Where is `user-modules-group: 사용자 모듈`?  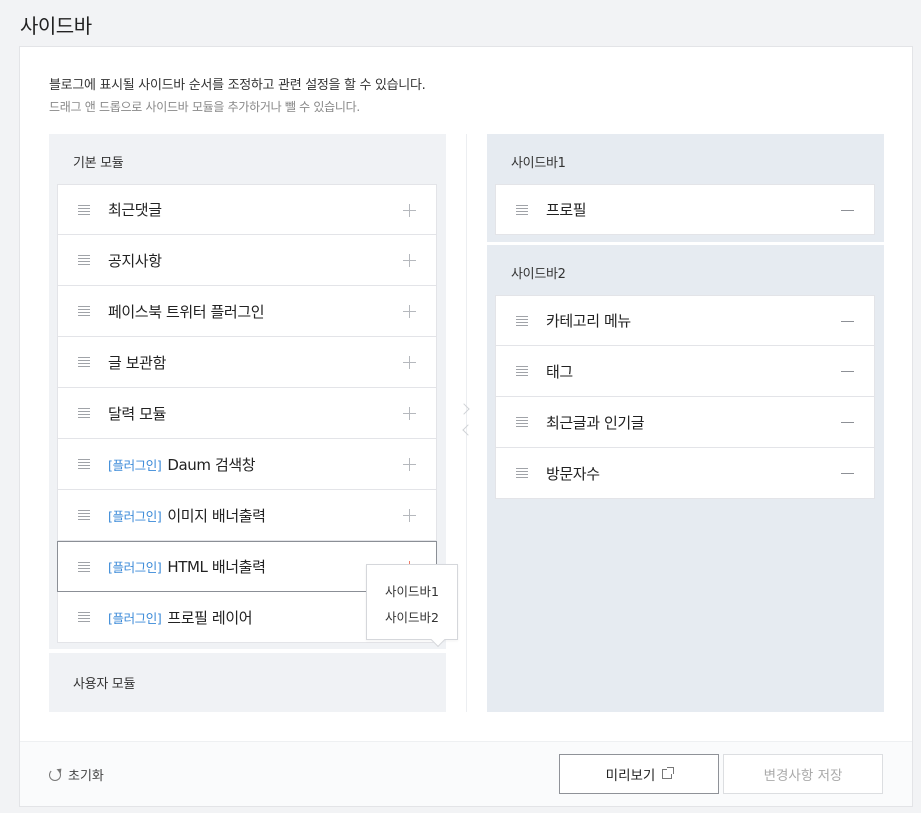 user-modules-group: 사용자 모듈 is located at coordinates (247, 682).